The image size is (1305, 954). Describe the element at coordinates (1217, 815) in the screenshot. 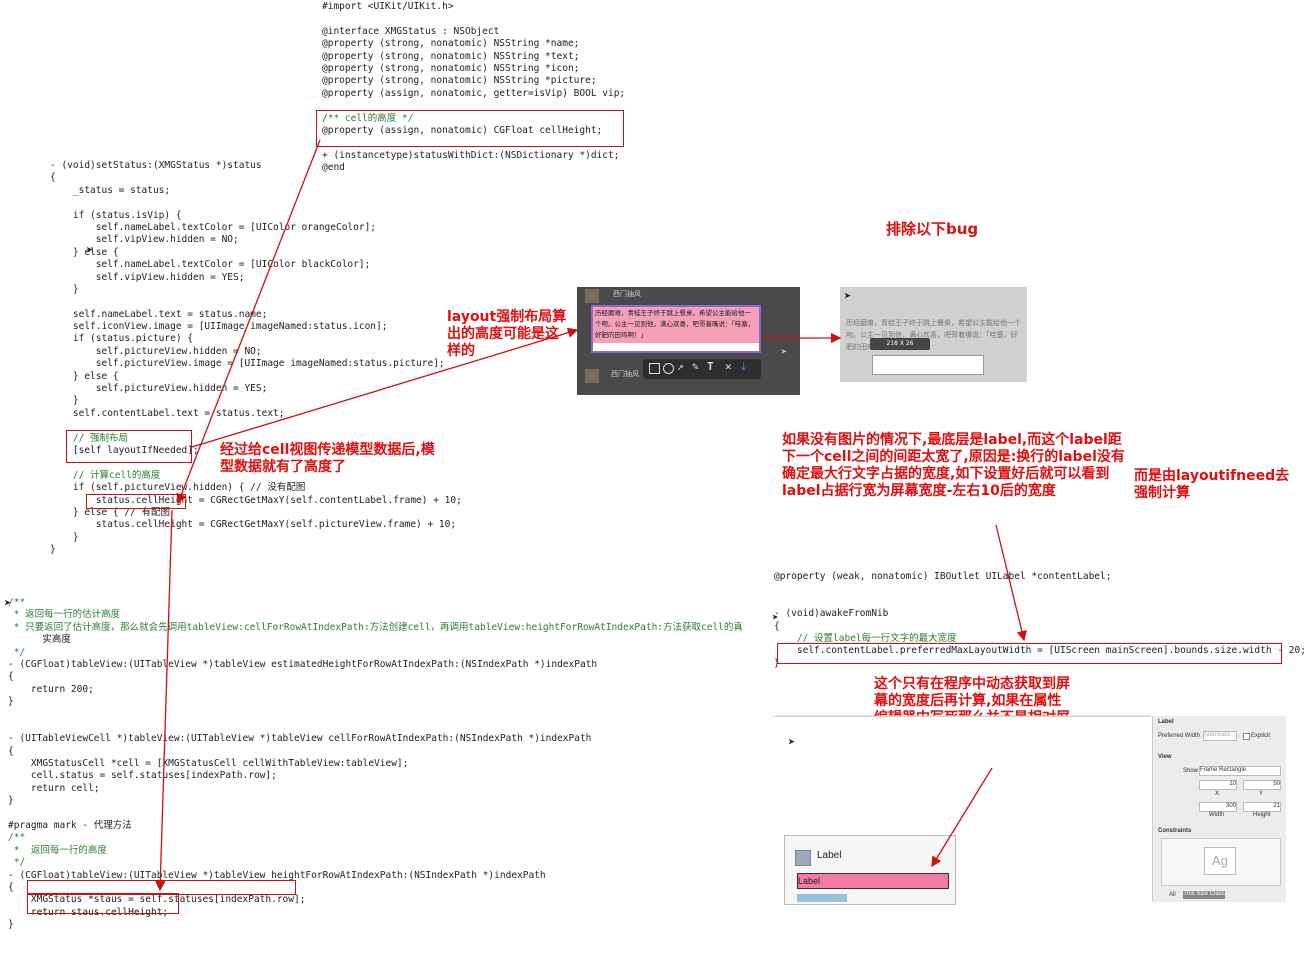

I see `width-label: Width` at that location.